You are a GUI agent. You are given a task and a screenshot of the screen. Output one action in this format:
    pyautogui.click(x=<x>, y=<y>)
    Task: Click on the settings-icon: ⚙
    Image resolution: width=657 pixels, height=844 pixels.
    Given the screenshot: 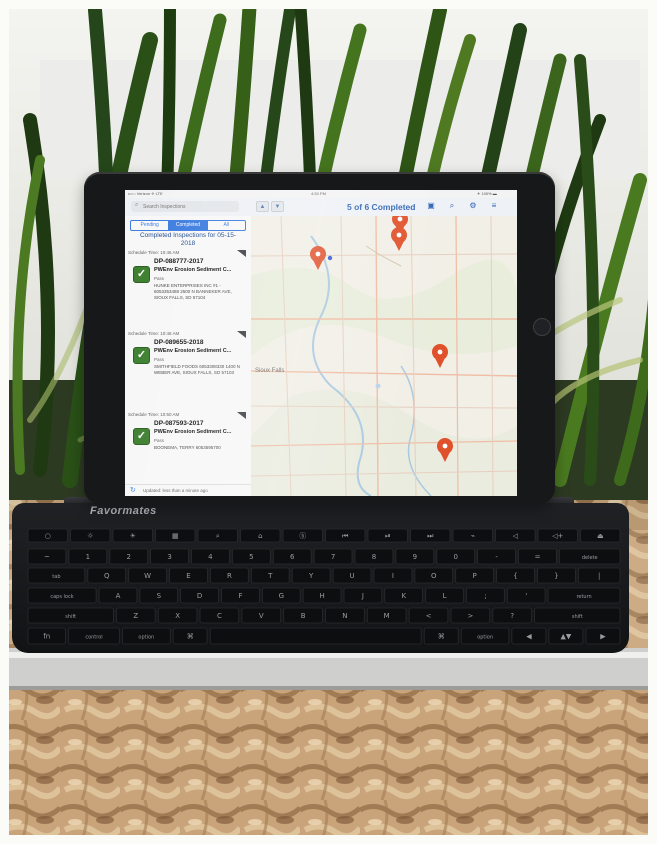 What is the action you would take?
    pyautogui.click(x=473, y=206)
    